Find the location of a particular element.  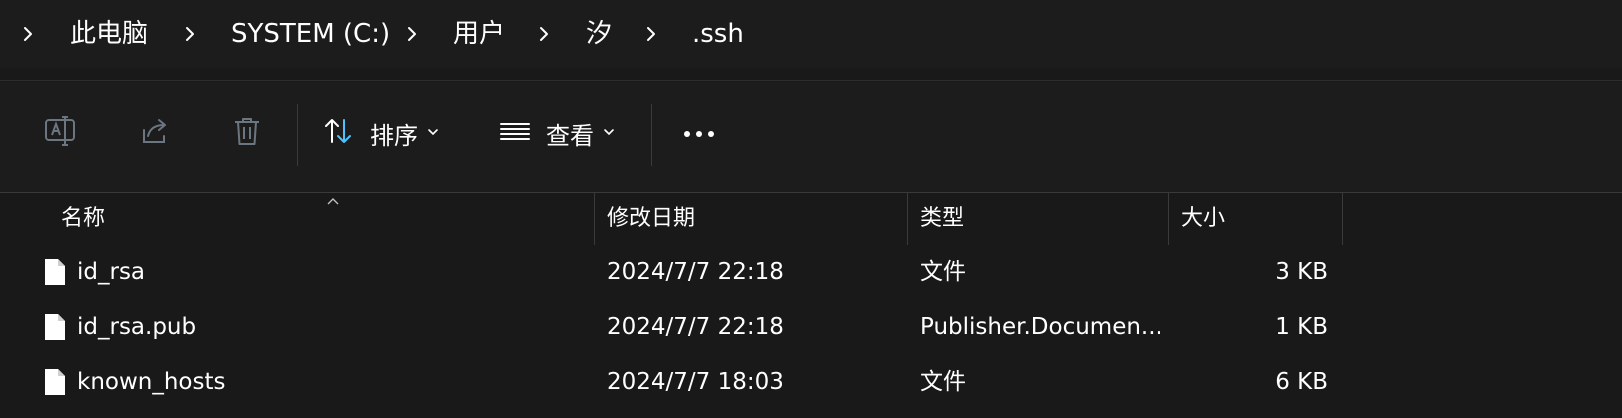

share-icon is located at coordinates (155, 133).